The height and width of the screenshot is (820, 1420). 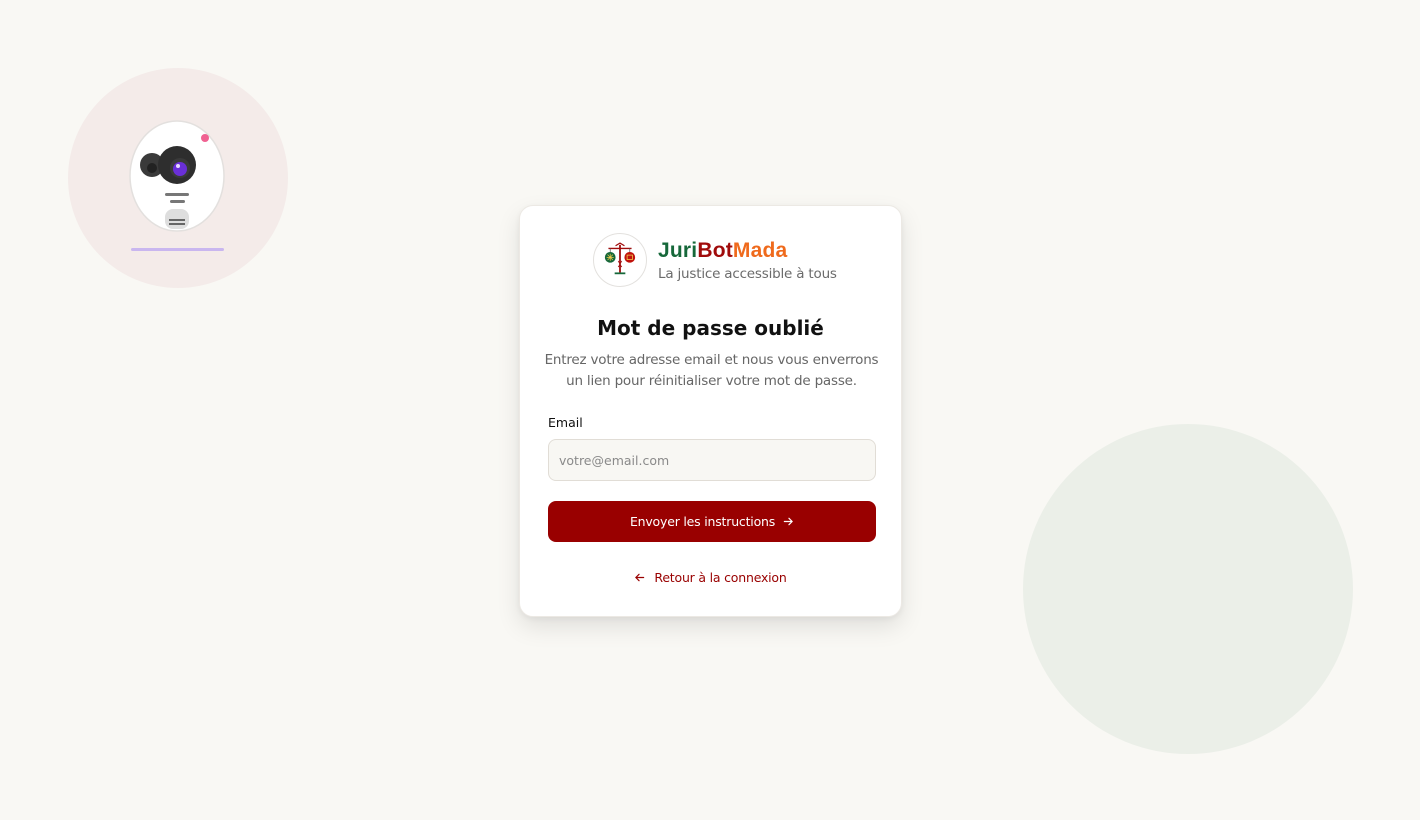 I want to click on robot-camera-icon, so click(x=177, y=185).